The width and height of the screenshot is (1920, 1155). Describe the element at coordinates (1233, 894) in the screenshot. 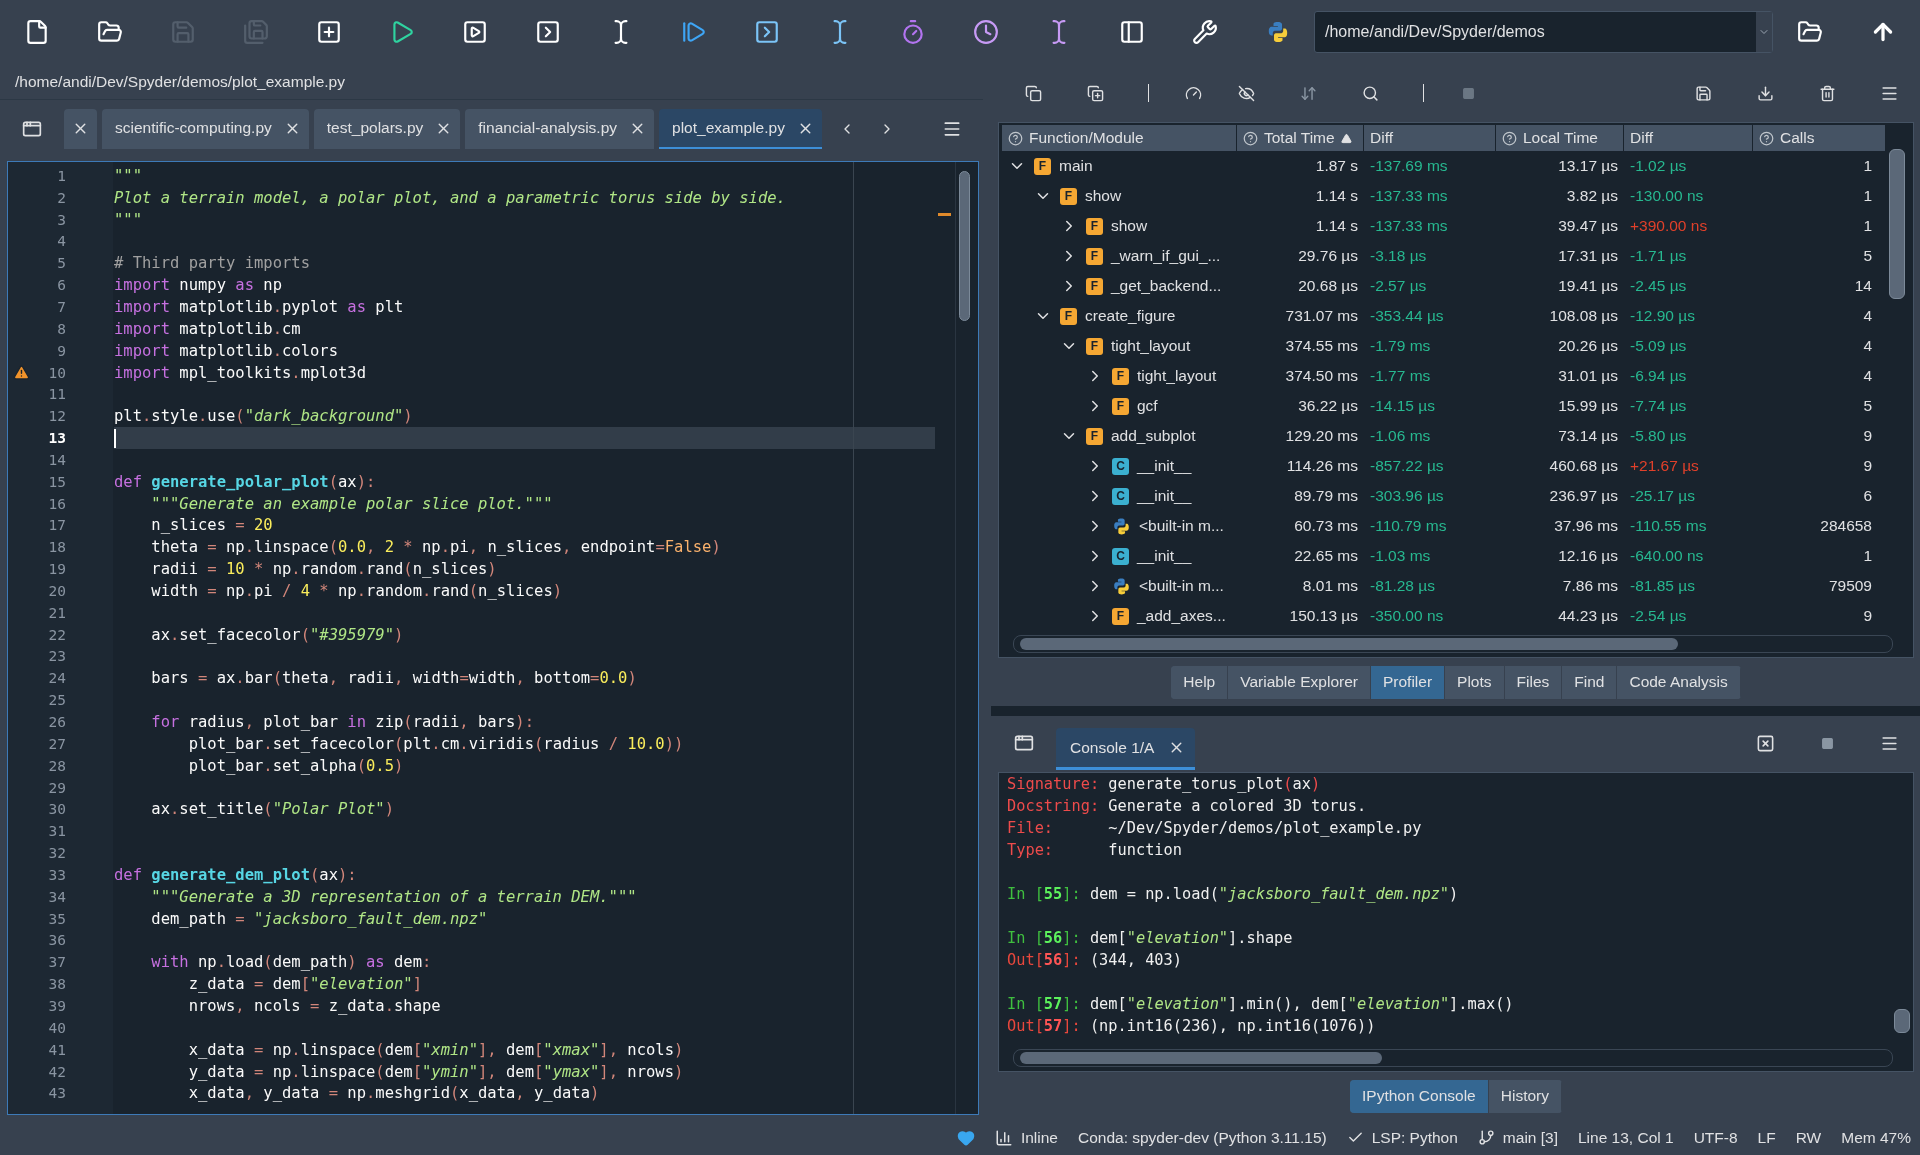

I see `console-line: In [55]: dem = np.load("jacksboro_fault_dem.npz")` at that location.